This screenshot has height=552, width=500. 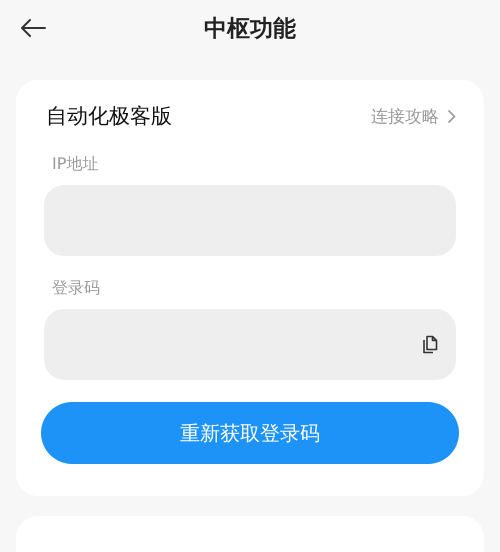 What do you see at coordinates (76, 164) in the screenshot?
I see `field-label: IP地址` at bounding box center [76, 164].